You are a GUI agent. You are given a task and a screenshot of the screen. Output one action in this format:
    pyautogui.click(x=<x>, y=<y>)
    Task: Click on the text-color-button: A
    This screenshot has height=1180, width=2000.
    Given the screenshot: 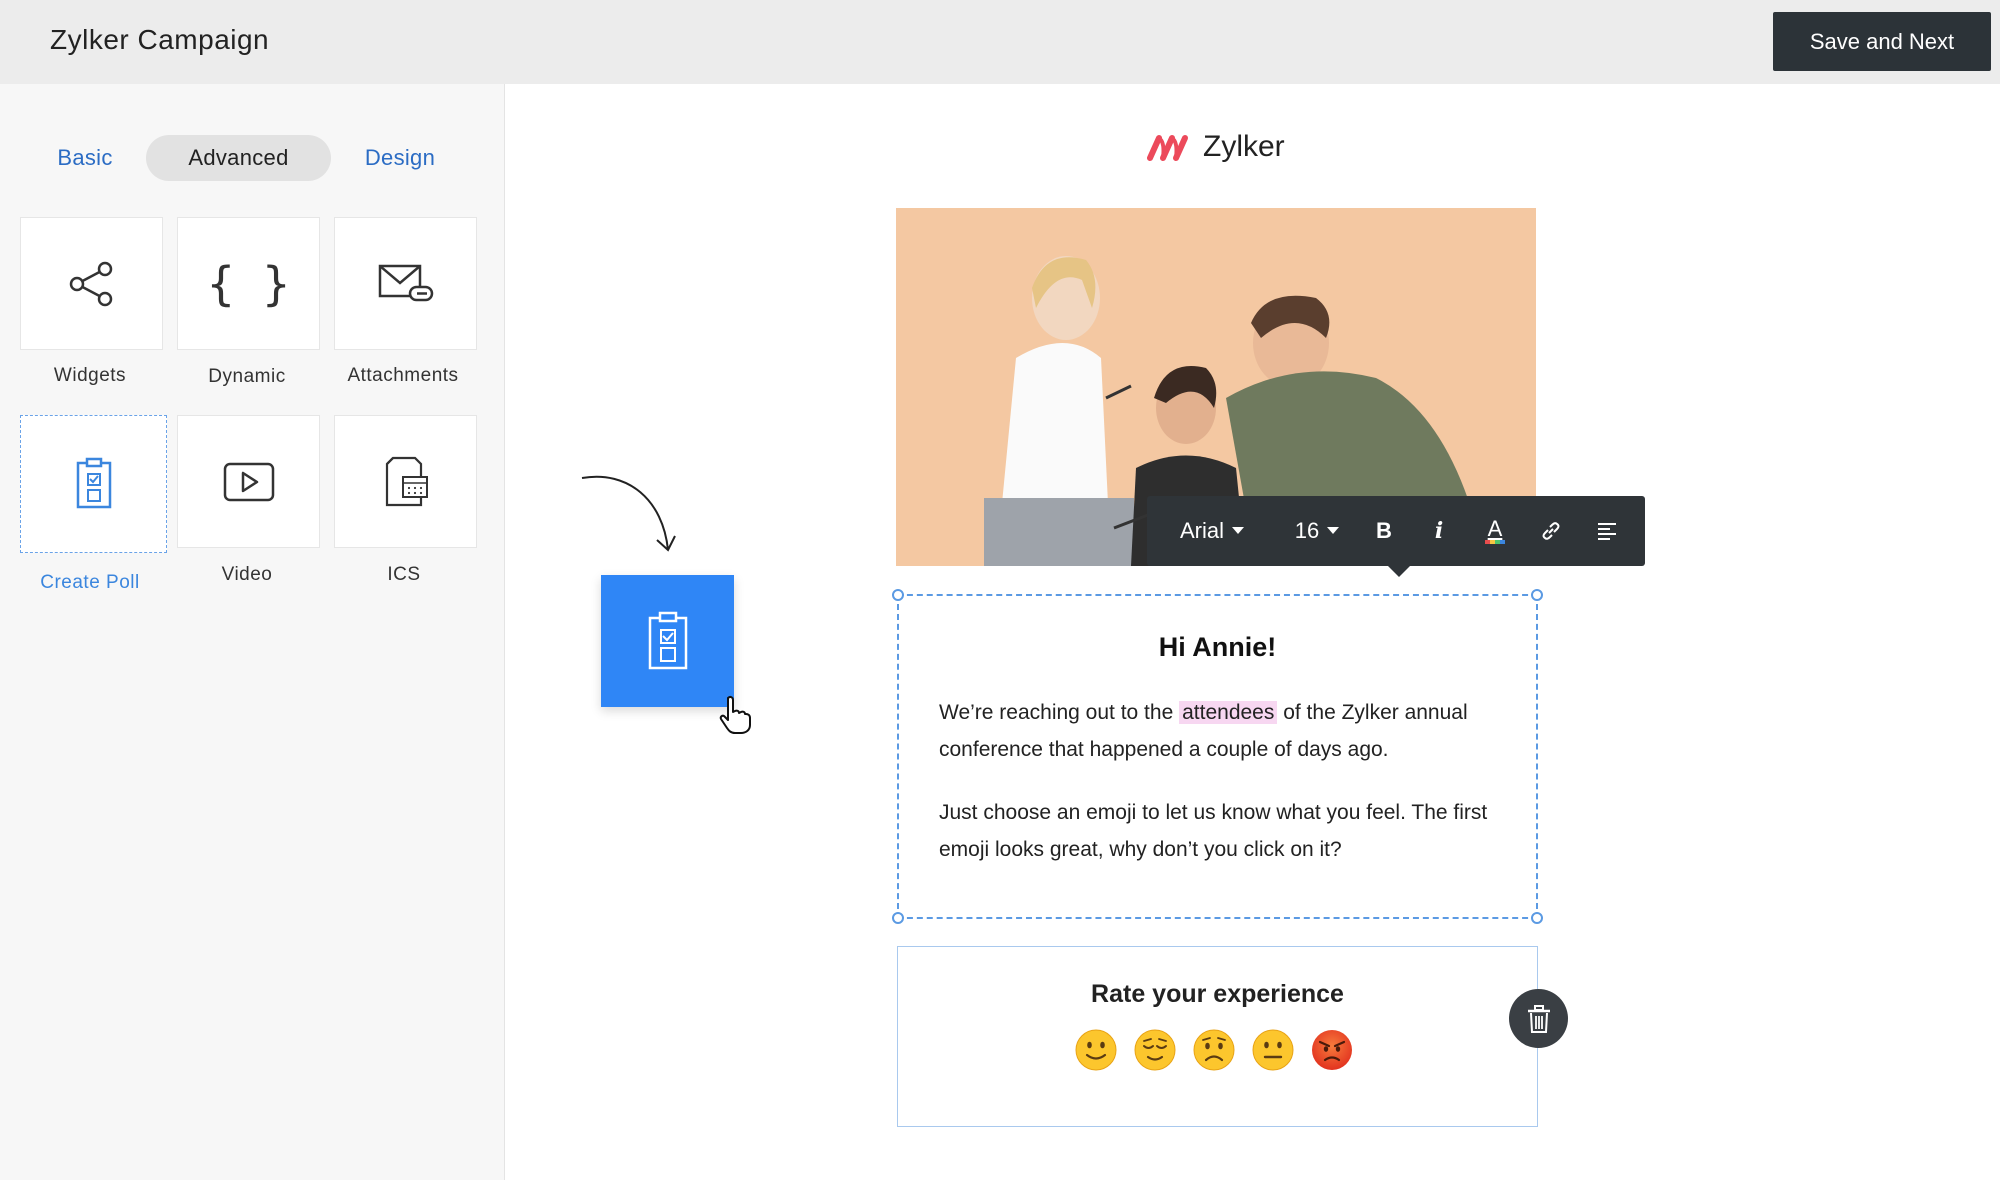 What is the action you would take?
    pyautogui.click(x=1495, y=531)
    